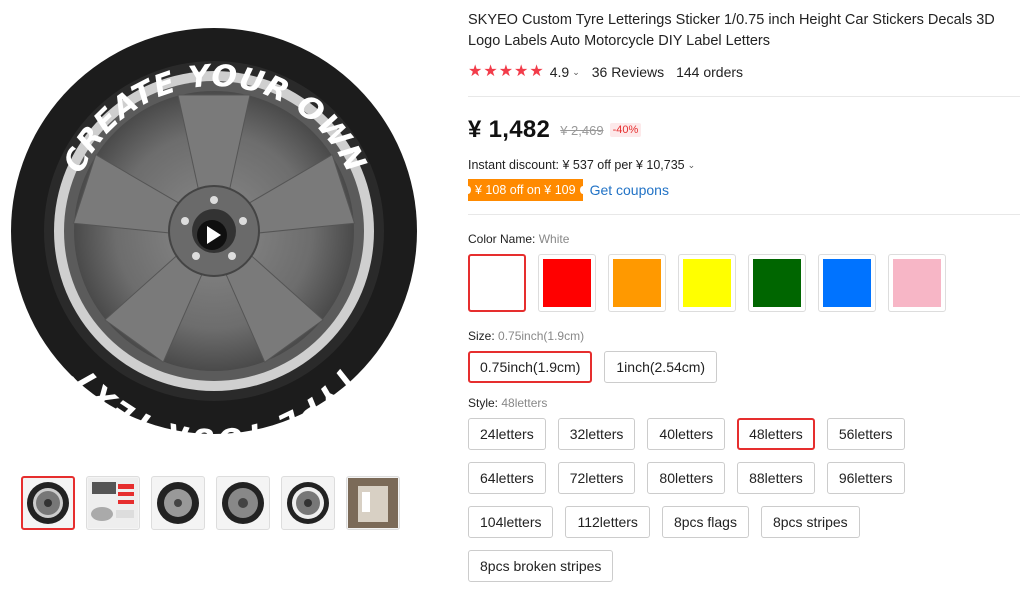 Image resolution: width=1025 pixels, height=600 pixels. I want to click on reviews-link: 36 Reviews, so click(628, 72).